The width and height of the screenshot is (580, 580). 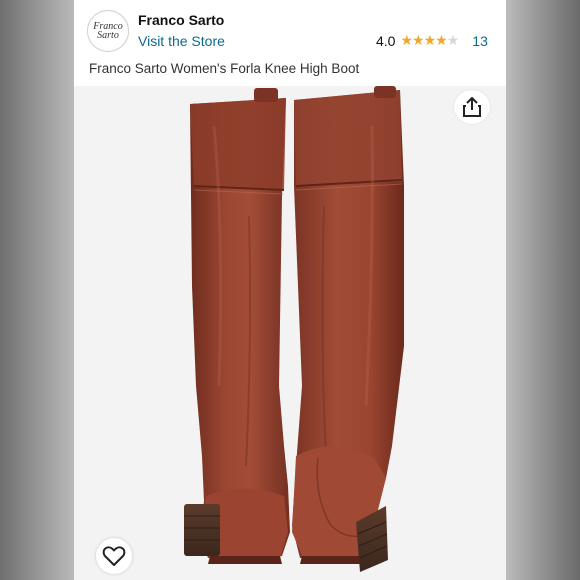 What do you see at coordinates (181, 41) in the screenshot?
I see `visit-store-link: Visit the Store` at bounding box center [181, 41].